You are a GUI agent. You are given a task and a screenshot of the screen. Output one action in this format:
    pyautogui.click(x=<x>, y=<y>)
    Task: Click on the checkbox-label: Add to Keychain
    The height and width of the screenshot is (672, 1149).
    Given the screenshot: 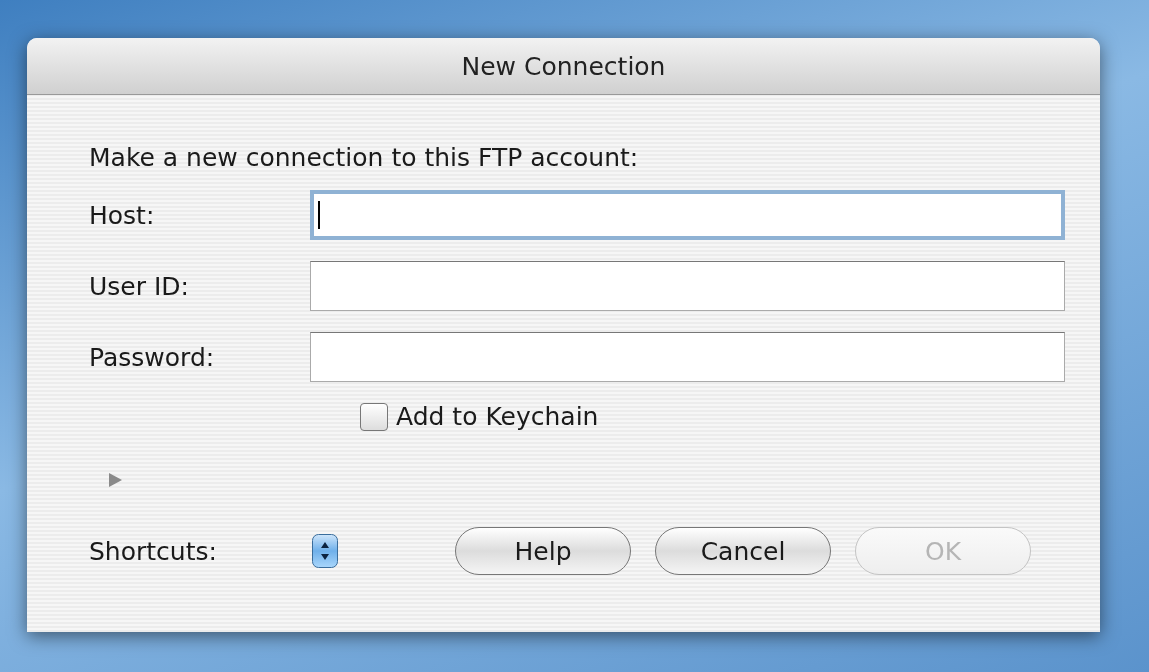 What is the action you would take?
    pyautogui.click(x=497, y=416)
    